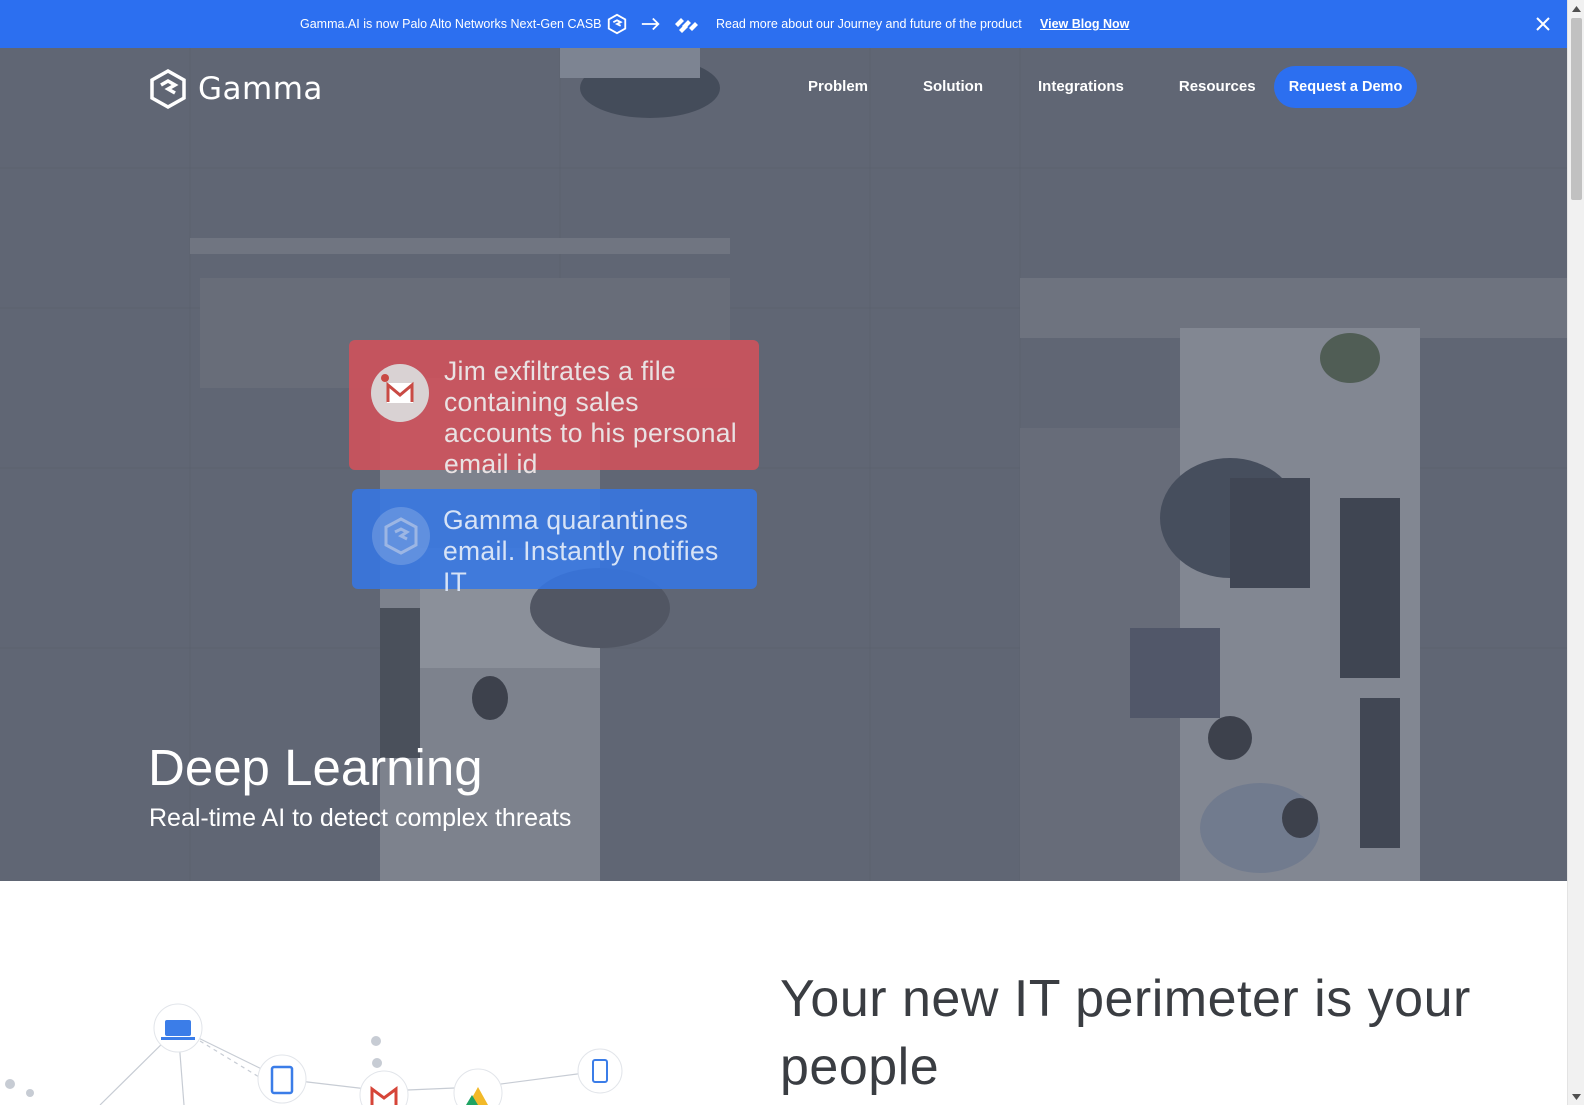 The height and width of the screenshot is (1105, 1584). I want to click on section-heading: Your new IT perimeter is your people, so click(1125, 1033).